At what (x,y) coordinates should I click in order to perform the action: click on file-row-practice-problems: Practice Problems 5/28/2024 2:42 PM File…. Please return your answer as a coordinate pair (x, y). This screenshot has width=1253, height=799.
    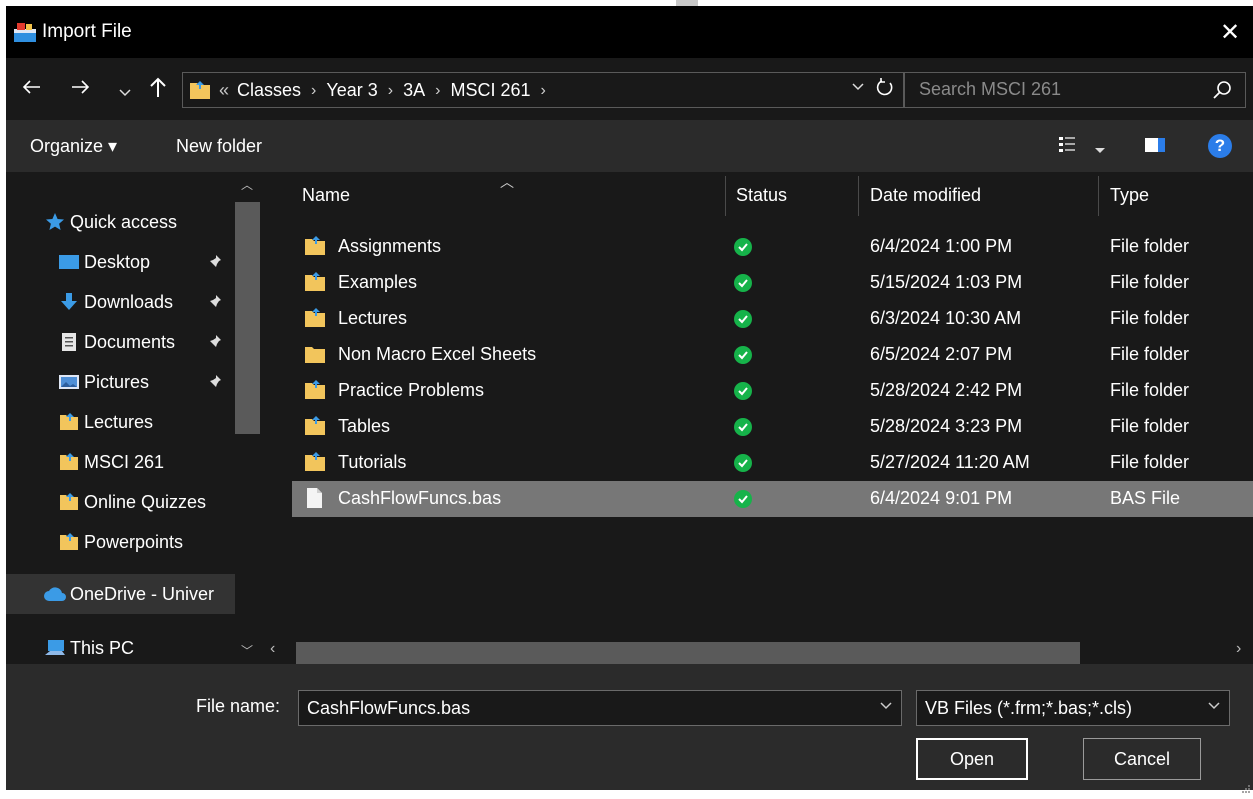
    Looking at the image, I should click on (772, 391).